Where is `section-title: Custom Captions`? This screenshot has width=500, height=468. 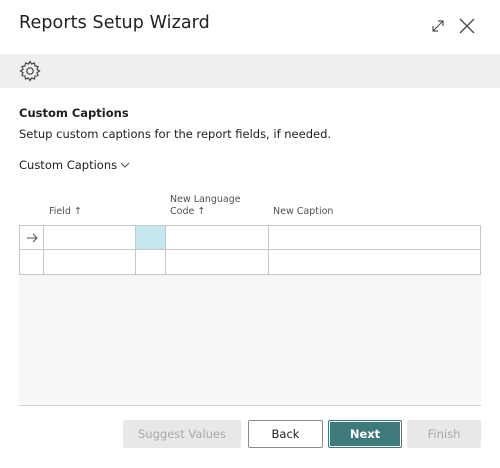
section-title: Custom Captions is located at coordinates (74, 113).